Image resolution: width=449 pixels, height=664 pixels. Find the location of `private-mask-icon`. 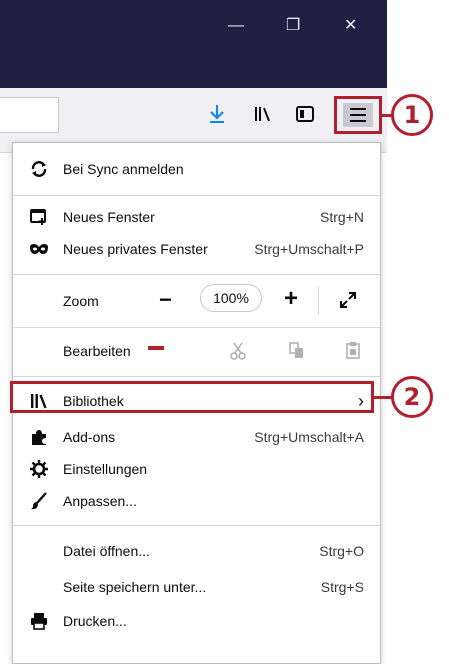

private-mask-icon is located at coordinates (39, 249).